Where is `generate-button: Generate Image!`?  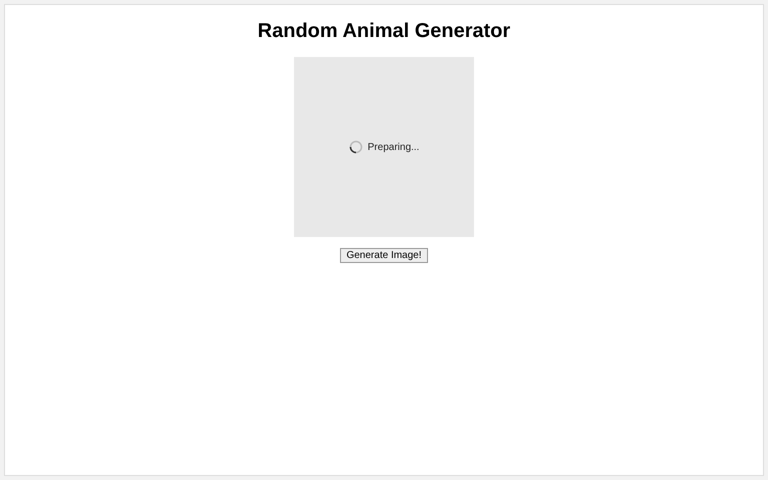 generate-button: Generate Image! is located at coordinates (384, 255).